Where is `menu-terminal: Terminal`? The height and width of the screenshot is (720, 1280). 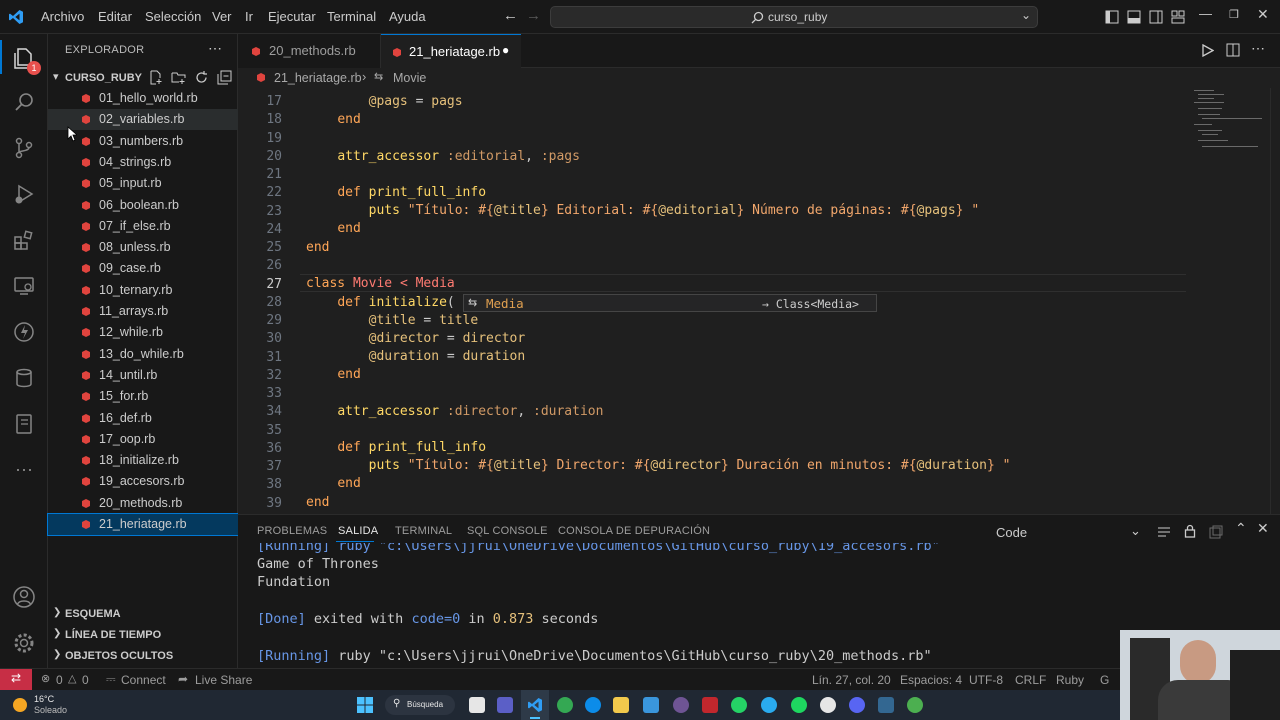 menu-terminal: Terminal is located at coordinates (351, 16).